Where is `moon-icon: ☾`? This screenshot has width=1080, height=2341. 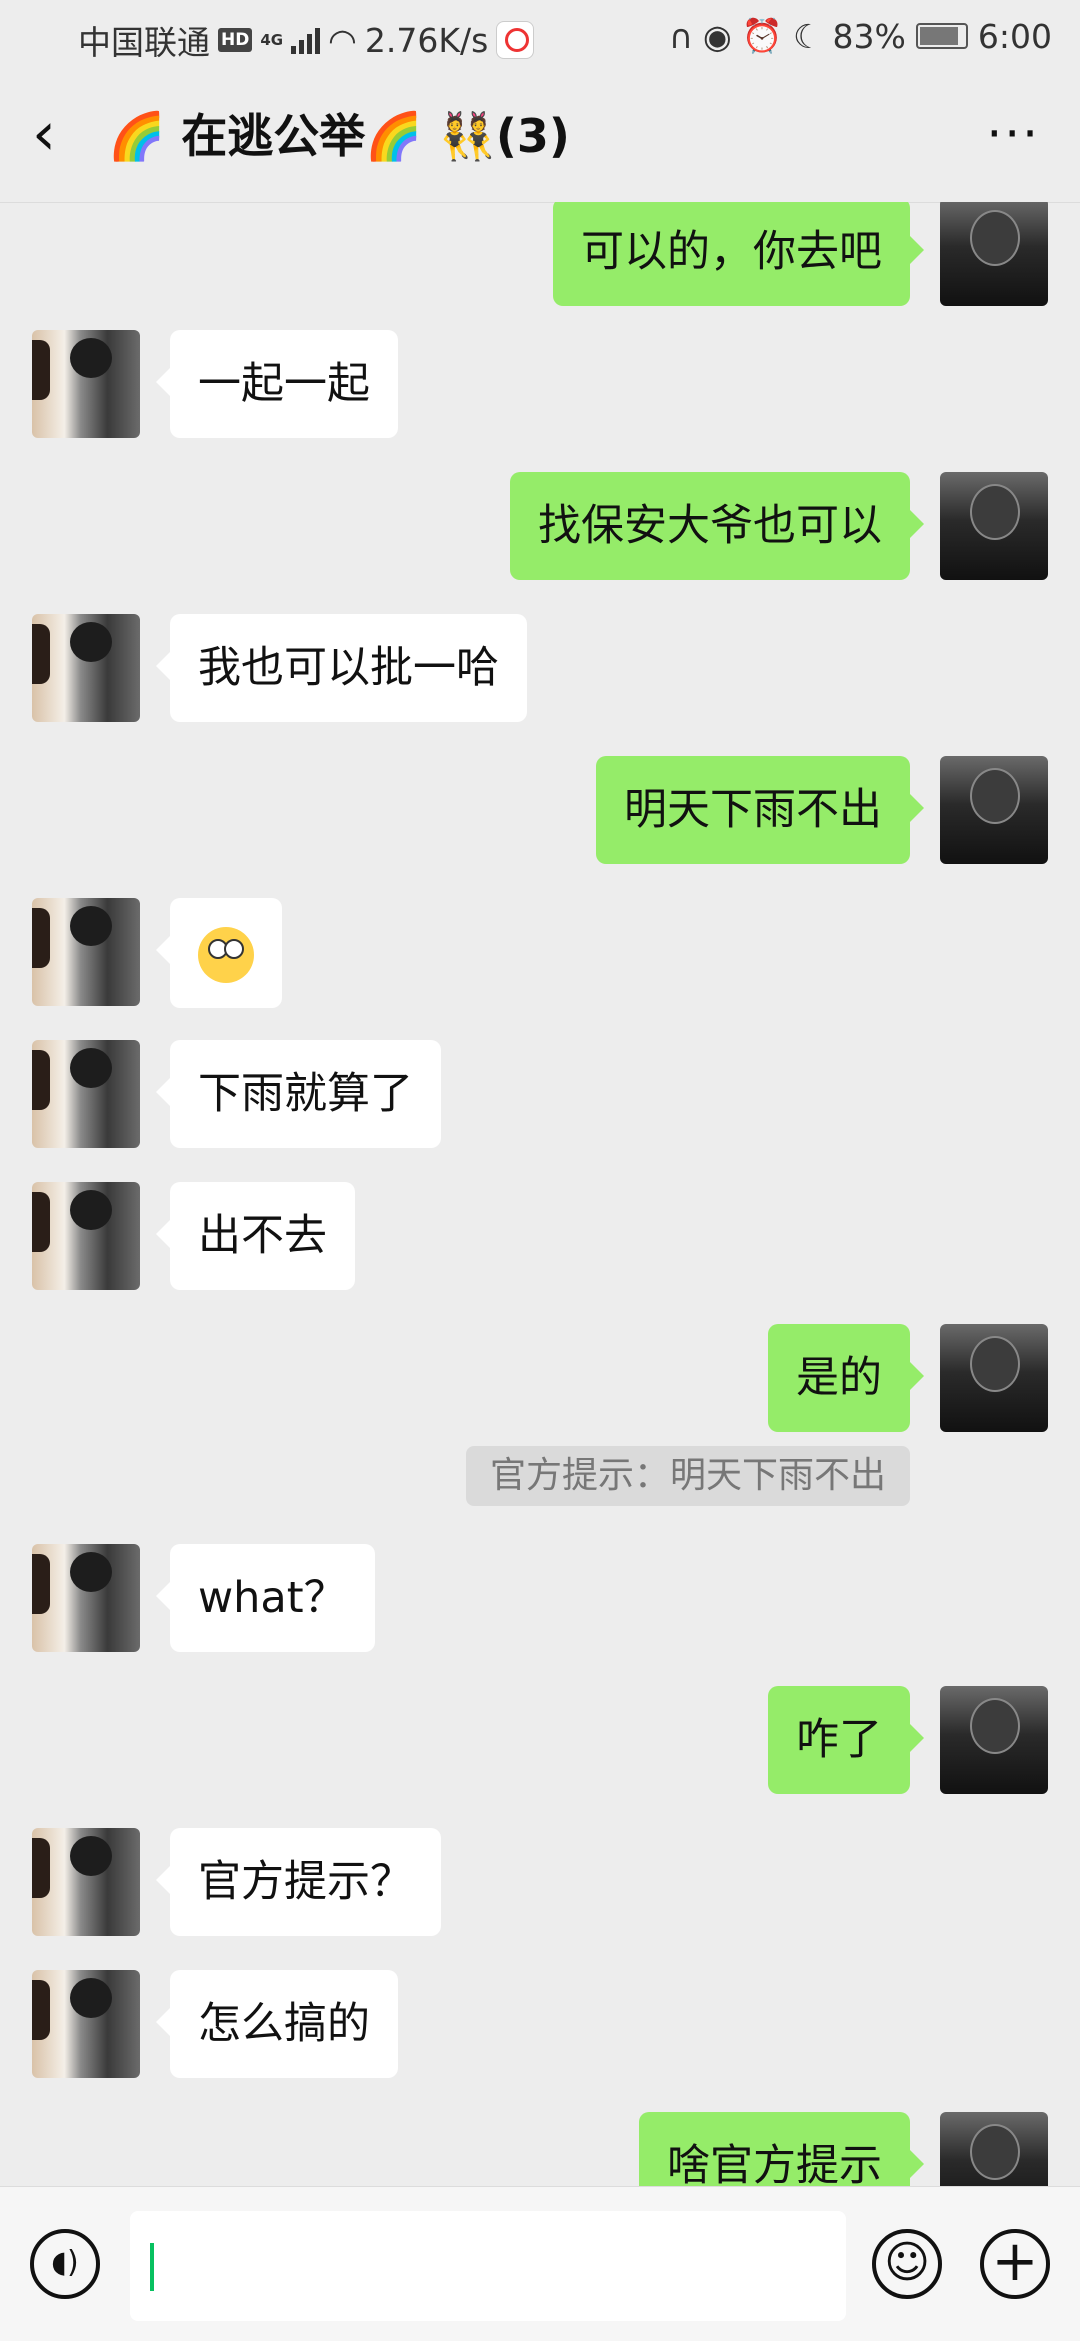 moon-icon: ☾ is located at coordinates (807, 36).